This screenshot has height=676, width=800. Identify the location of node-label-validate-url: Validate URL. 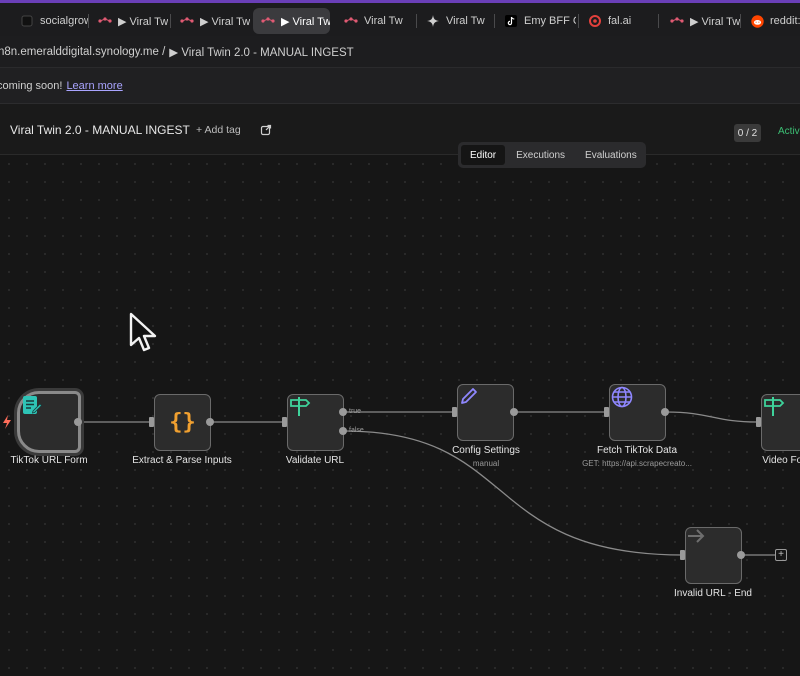
(315, 460).